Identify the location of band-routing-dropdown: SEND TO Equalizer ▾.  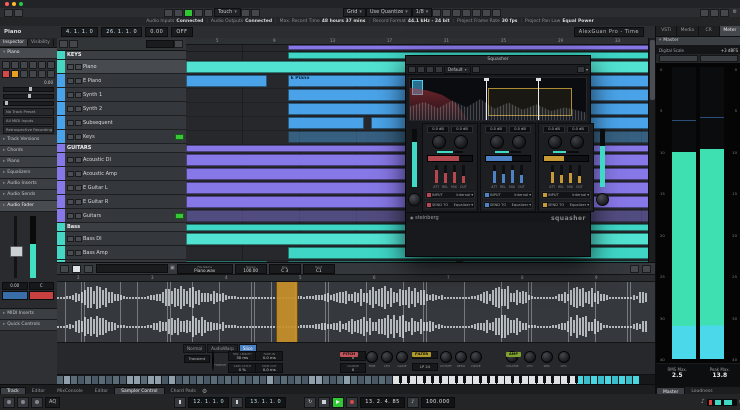
(508, 205).